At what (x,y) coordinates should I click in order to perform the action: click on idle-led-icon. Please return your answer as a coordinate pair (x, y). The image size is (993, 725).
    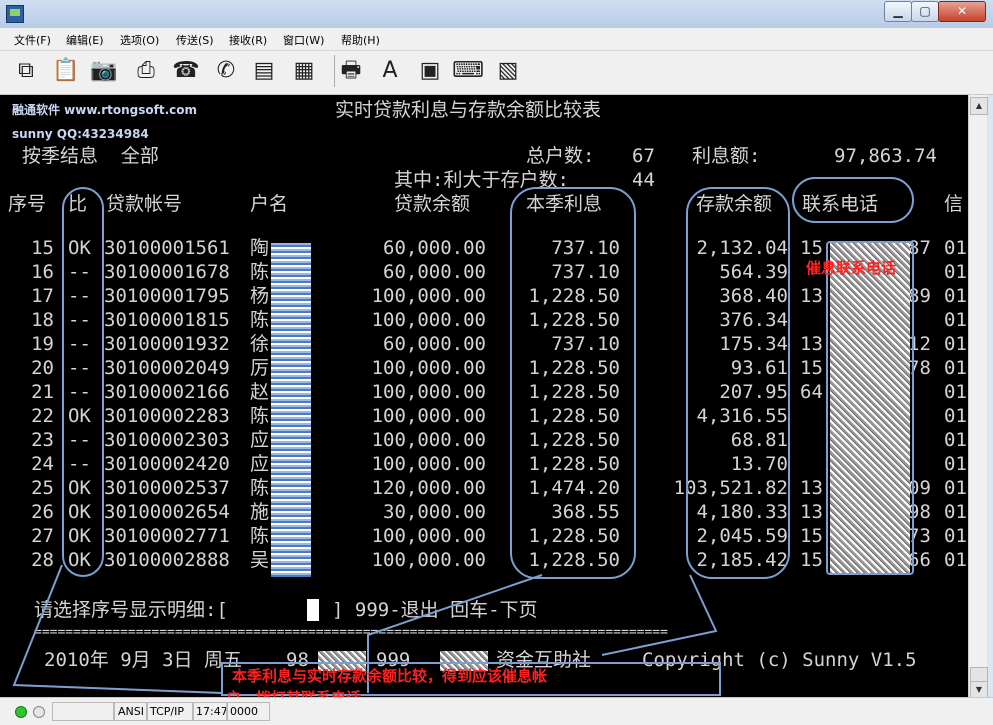
    Looking at the image, I should click on (39, 712).